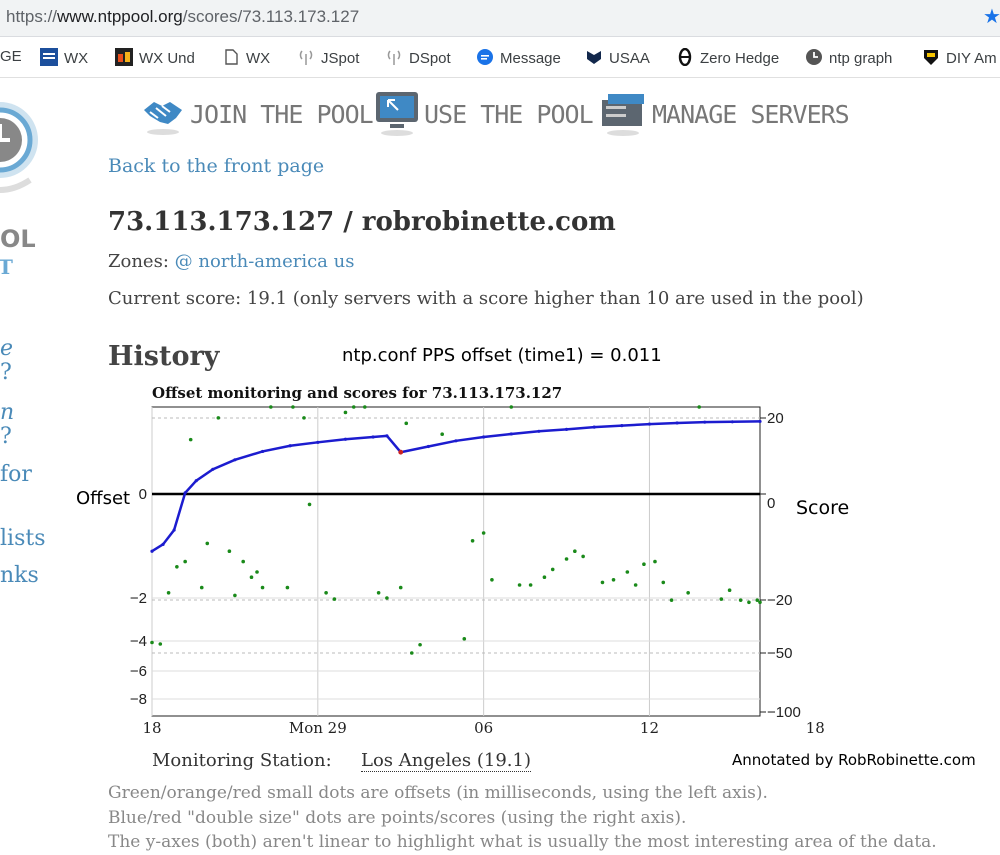  What do you see at coordinates (446, 761) in the screenshot?
I see `station-los-angeles: Los Angeles (19.1)` at bounding box center [446, 761].